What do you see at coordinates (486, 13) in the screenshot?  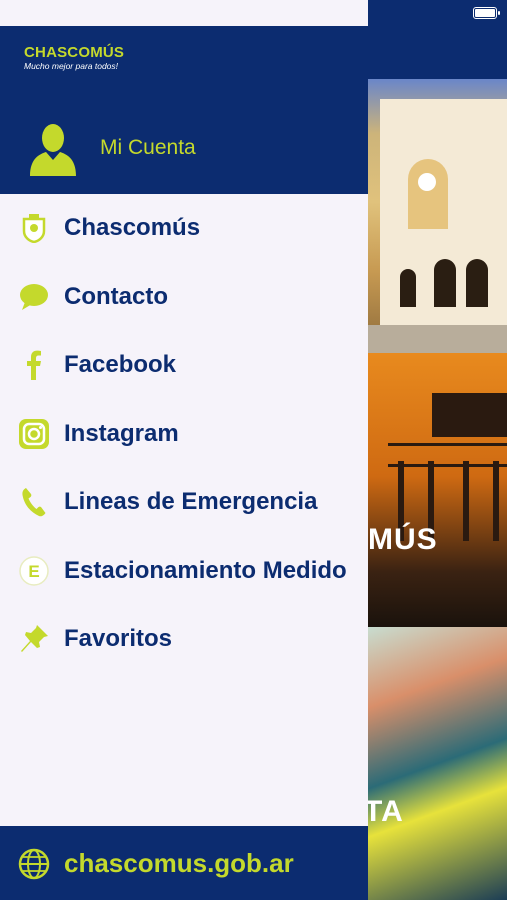 I see `battery-icon` at bounding box center [486, 13].